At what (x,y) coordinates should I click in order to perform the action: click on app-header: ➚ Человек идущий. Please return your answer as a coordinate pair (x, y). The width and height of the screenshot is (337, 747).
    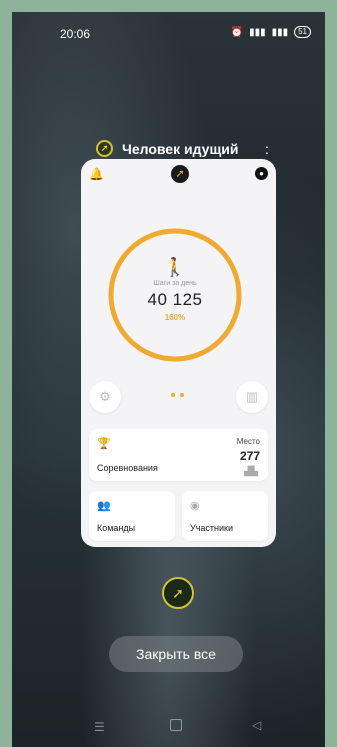
    Looking at the image, I should click on (167, 148).